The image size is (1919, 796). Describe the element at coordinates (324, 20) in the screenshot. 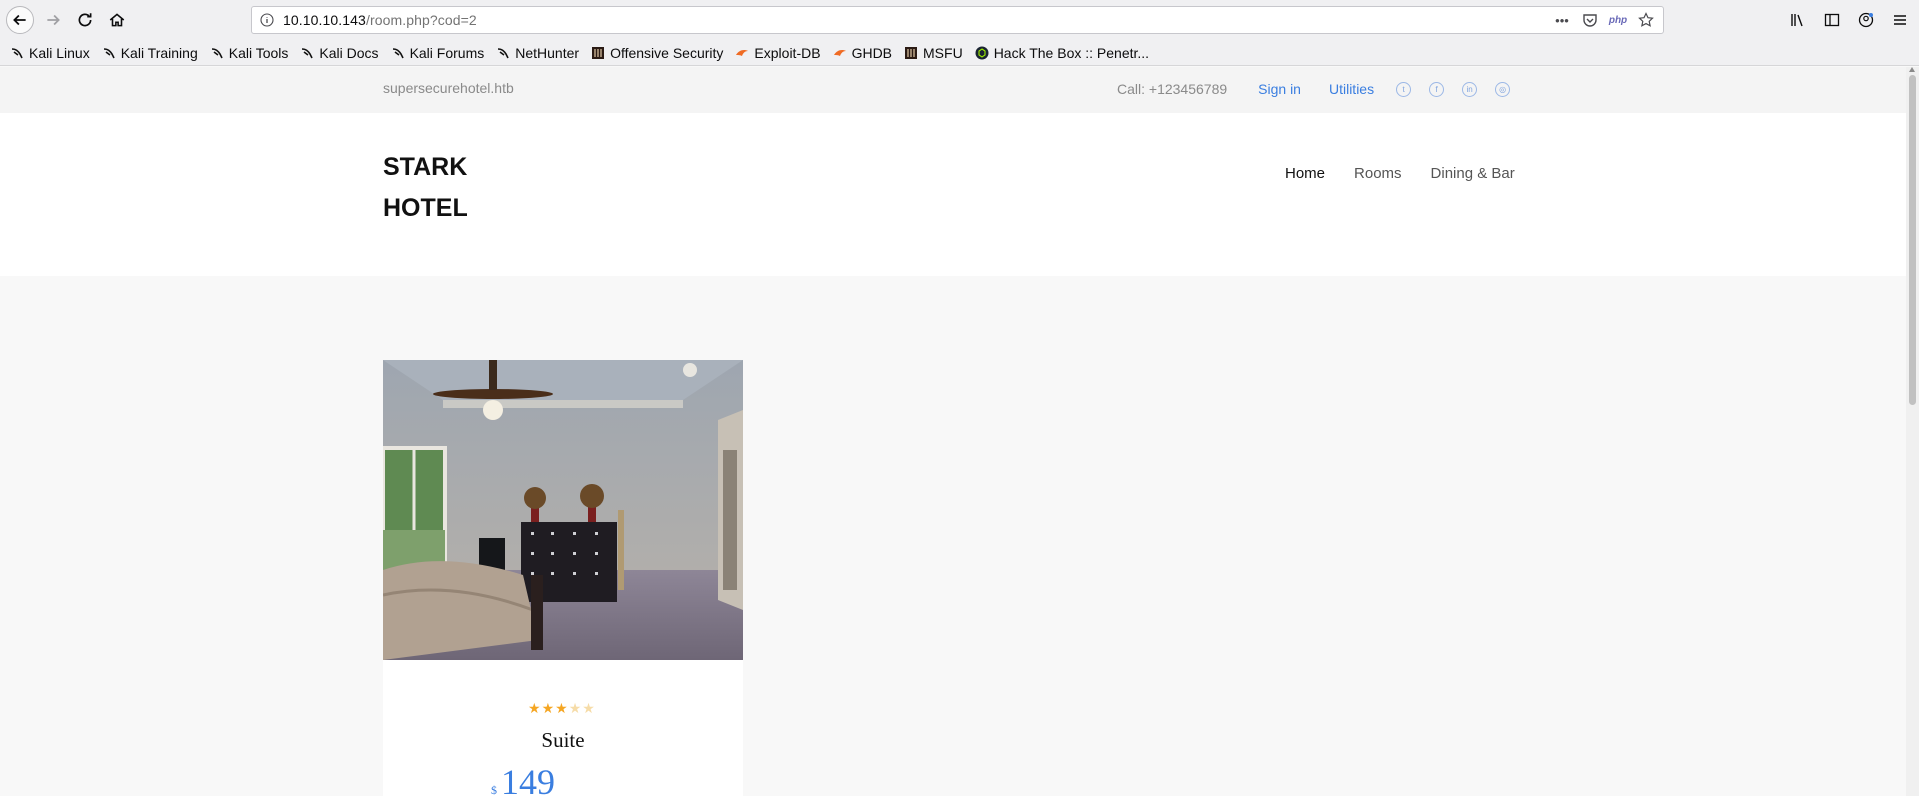

I see `url-host: 10.10.10.143` at that location.